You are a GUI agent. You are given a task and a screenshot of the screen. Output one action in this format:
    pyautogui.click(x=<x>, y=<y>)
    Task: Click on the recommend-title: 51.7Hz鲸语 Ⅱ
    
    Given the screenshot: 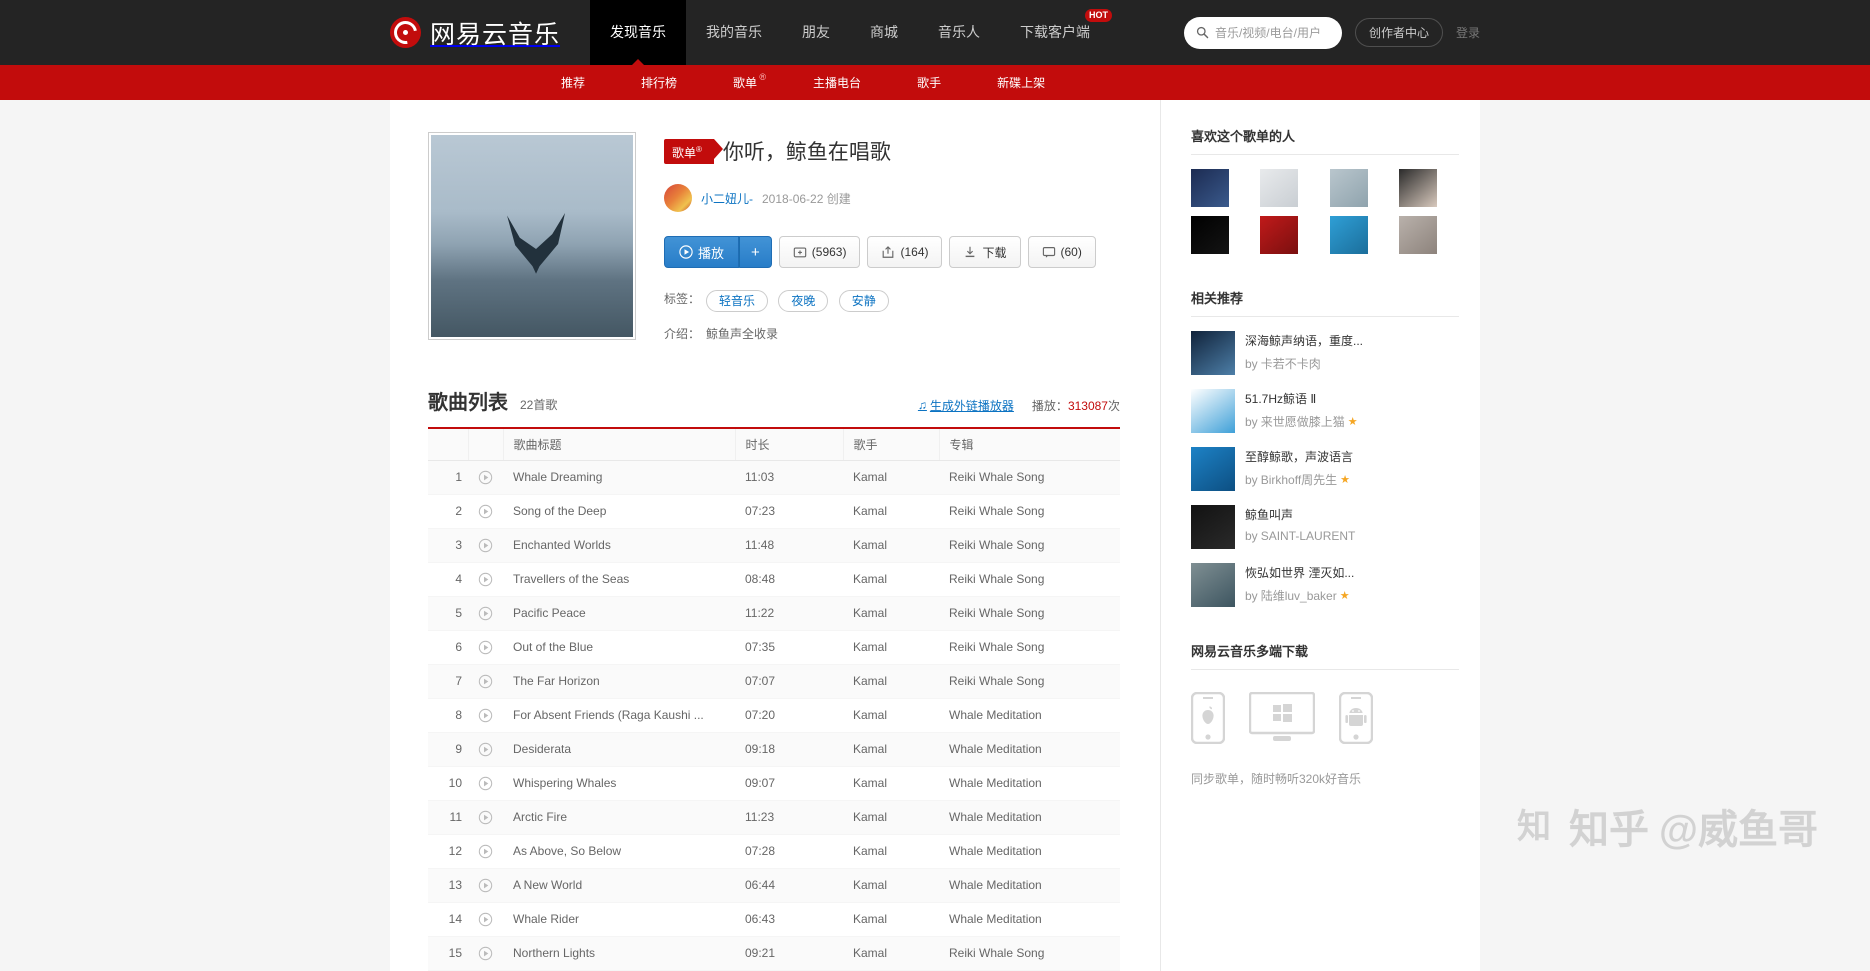 What is the action you would take?
    pyautogui.click(x=1301, y=398)
    